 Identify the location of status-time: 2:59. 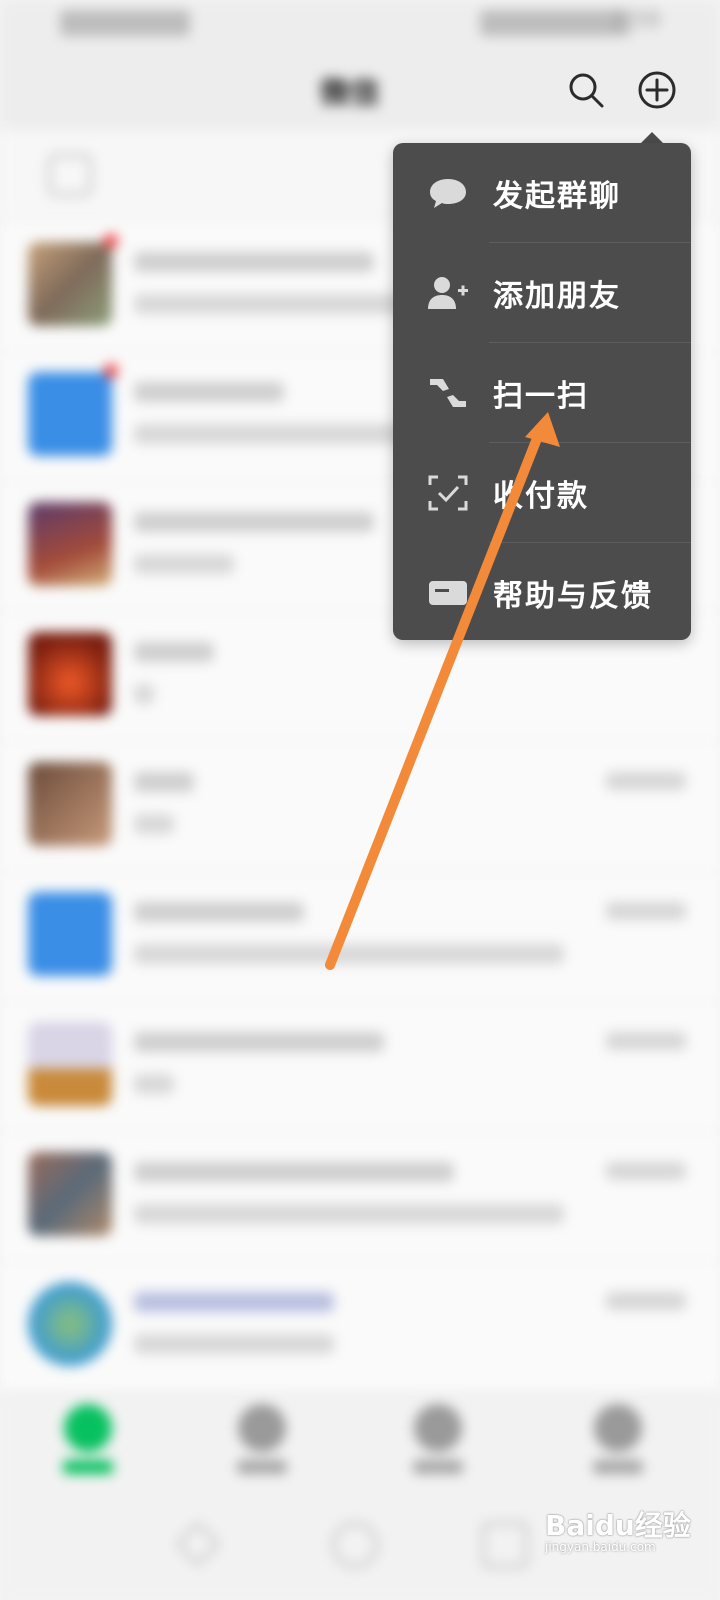
(635, 20).